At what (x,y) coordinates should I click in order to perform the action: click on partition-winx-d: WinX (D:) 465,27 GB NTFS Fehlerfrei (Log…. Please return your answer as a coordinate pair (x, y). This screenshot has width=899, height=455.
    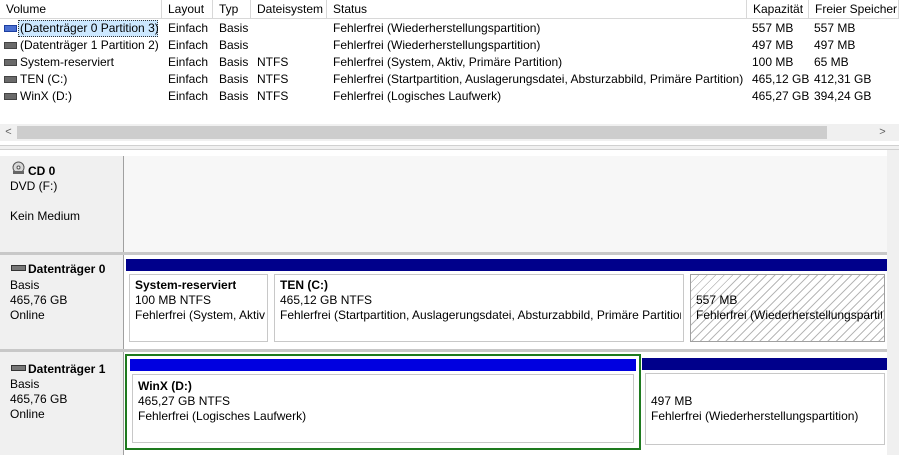
    Looking at the image, I should click on (383, 402).